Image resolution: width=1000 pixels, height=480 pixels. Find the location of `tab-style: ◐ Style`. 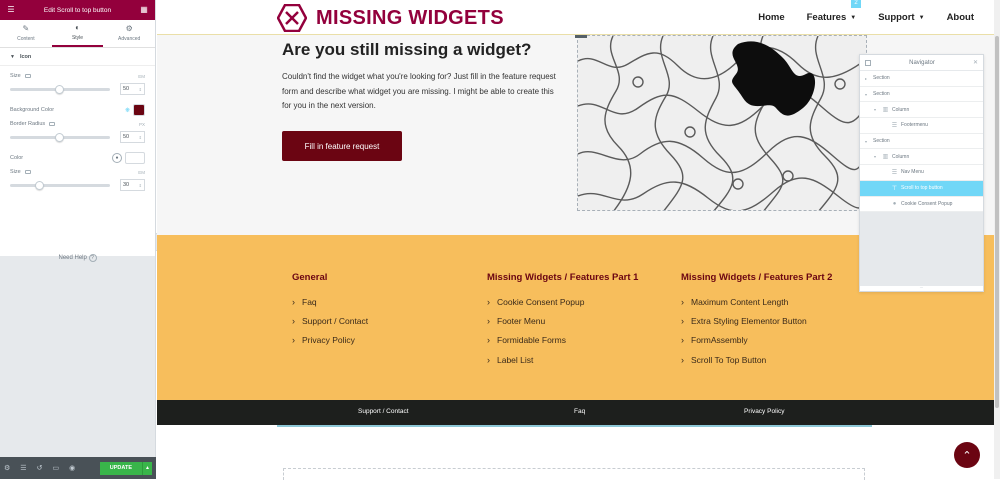

tab-style: ◐ Style is located at coordinates (77, 33).